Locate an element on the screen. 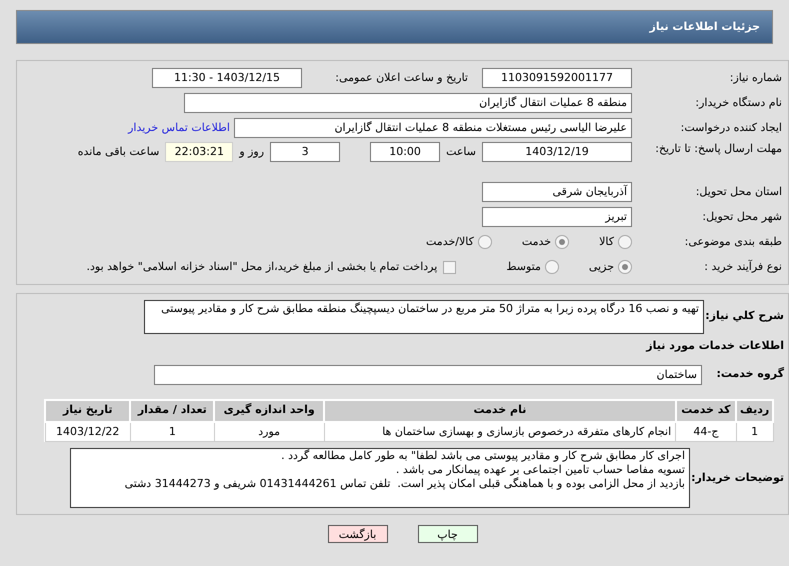 The image size is (789, 566). column-header: تعداد / مقدار is located at coordinates (172, 411).